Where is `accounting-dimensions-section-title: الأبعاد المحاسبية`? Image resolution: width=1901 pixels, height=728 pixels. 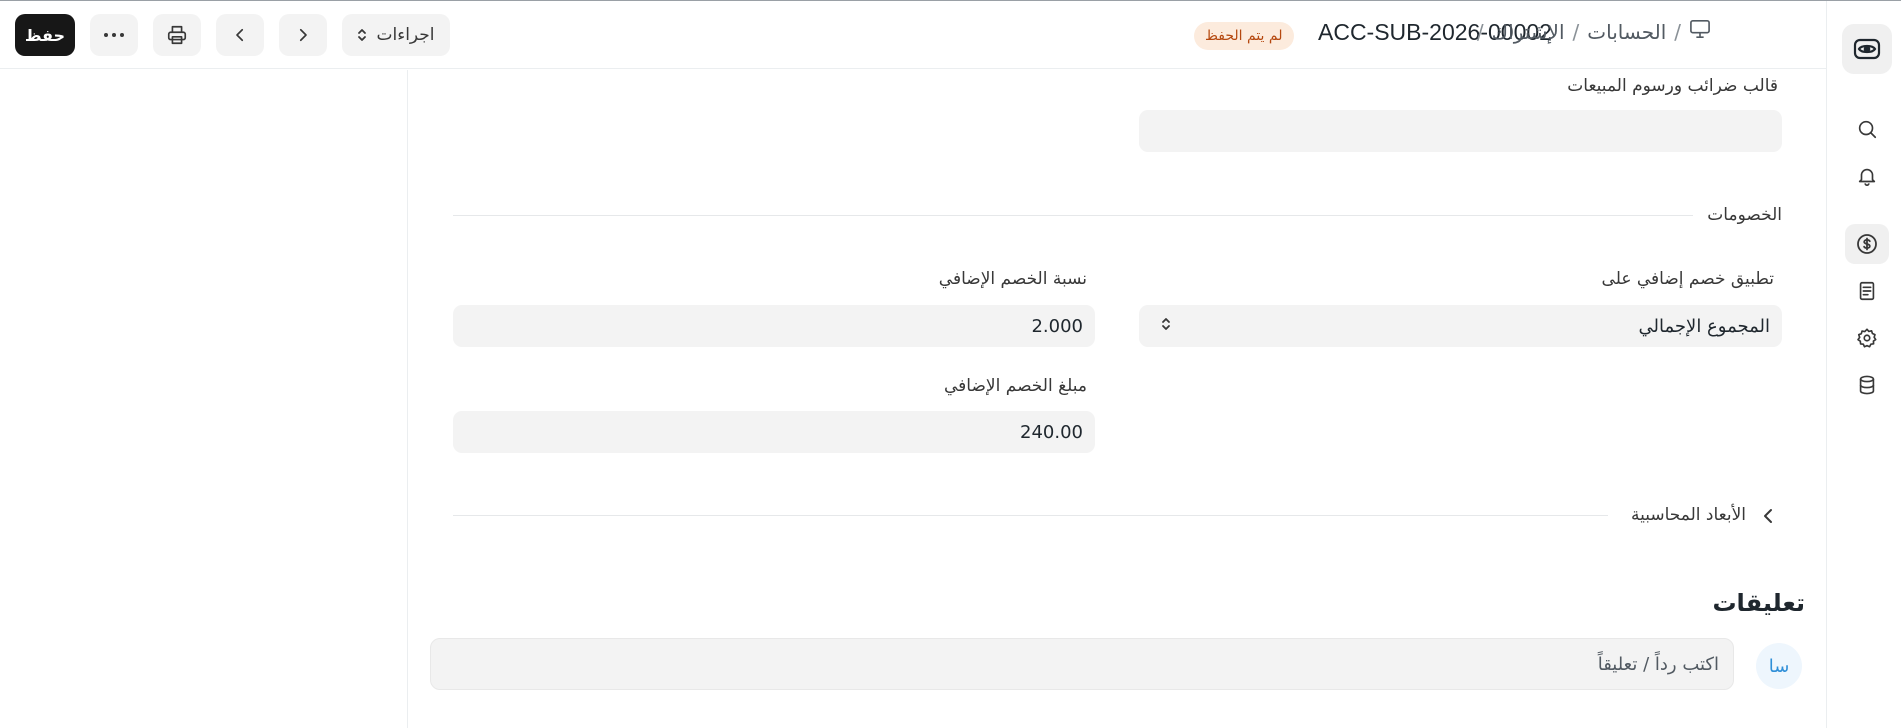 accounting-dimensions-section-title: الأبعاد المحاسبية is located at coordinates (1688, 515).